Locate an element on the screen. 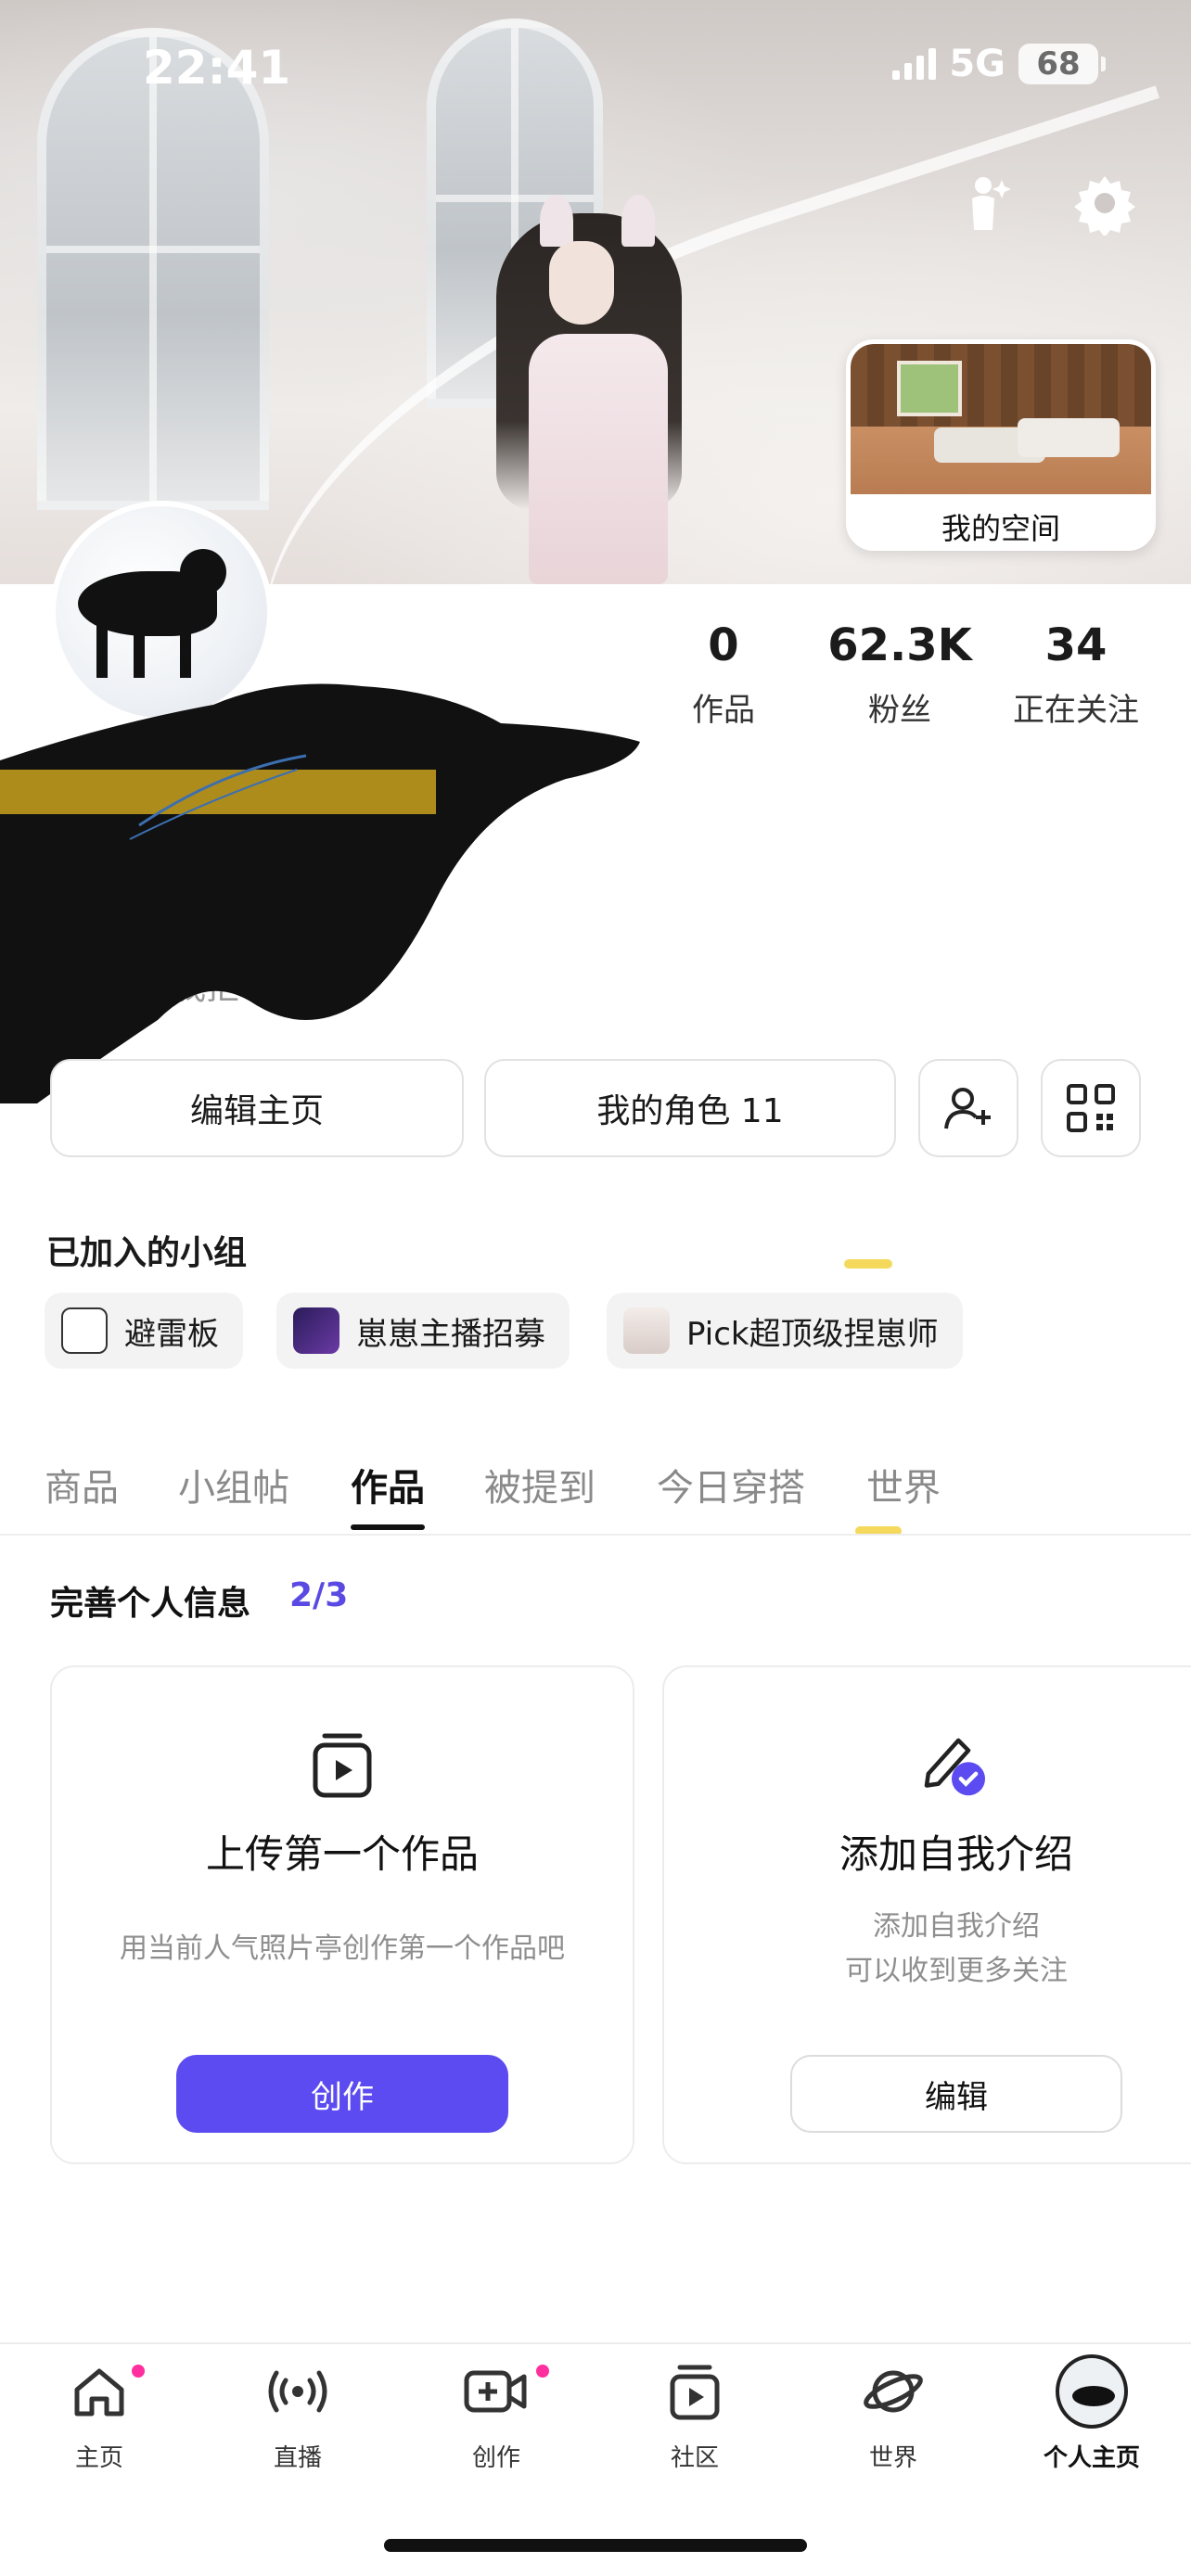 This screenshot has height=2576, width=1191. edit-intro-button: 编辑 is located at coordinates (956, 2094).